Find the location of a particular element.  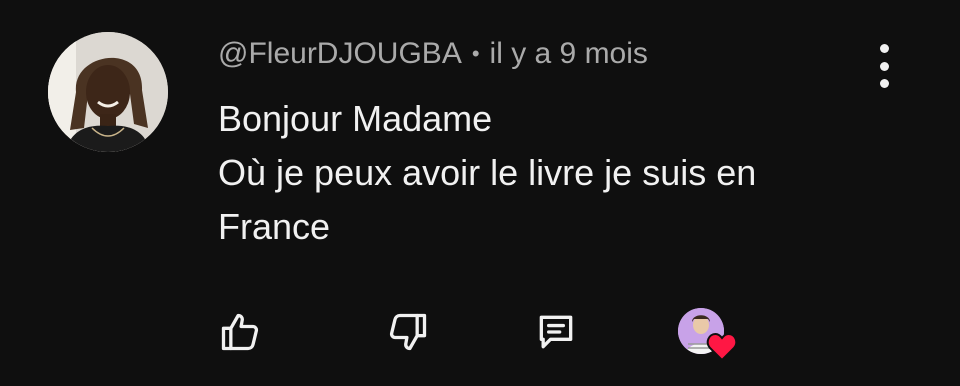

thumbs-down-icon is located at coordinates (408, 332).